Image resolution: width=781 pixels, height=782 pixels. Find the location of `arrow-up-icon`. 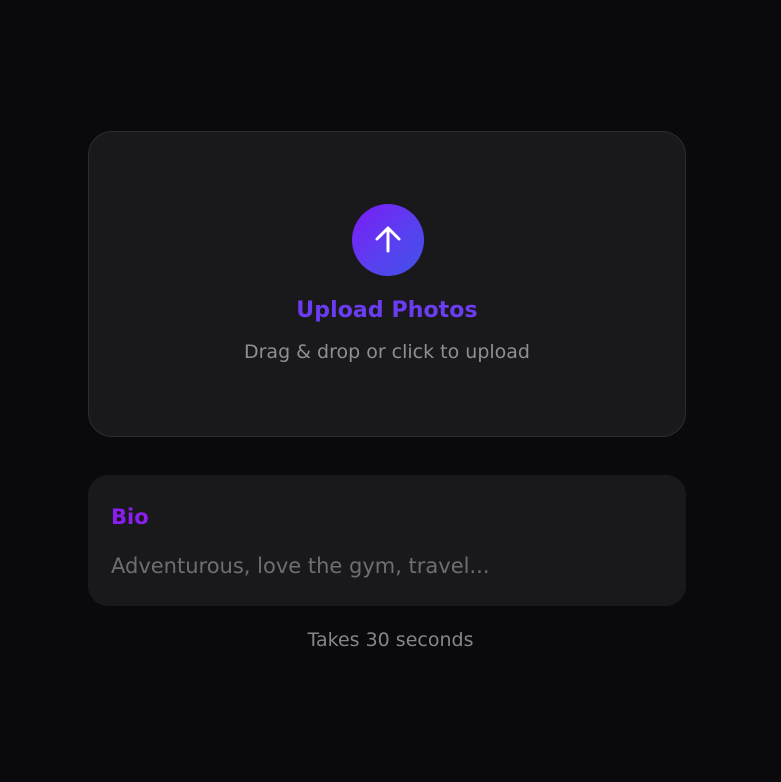

arrow-up-icon is located at coordinates (388, 240).